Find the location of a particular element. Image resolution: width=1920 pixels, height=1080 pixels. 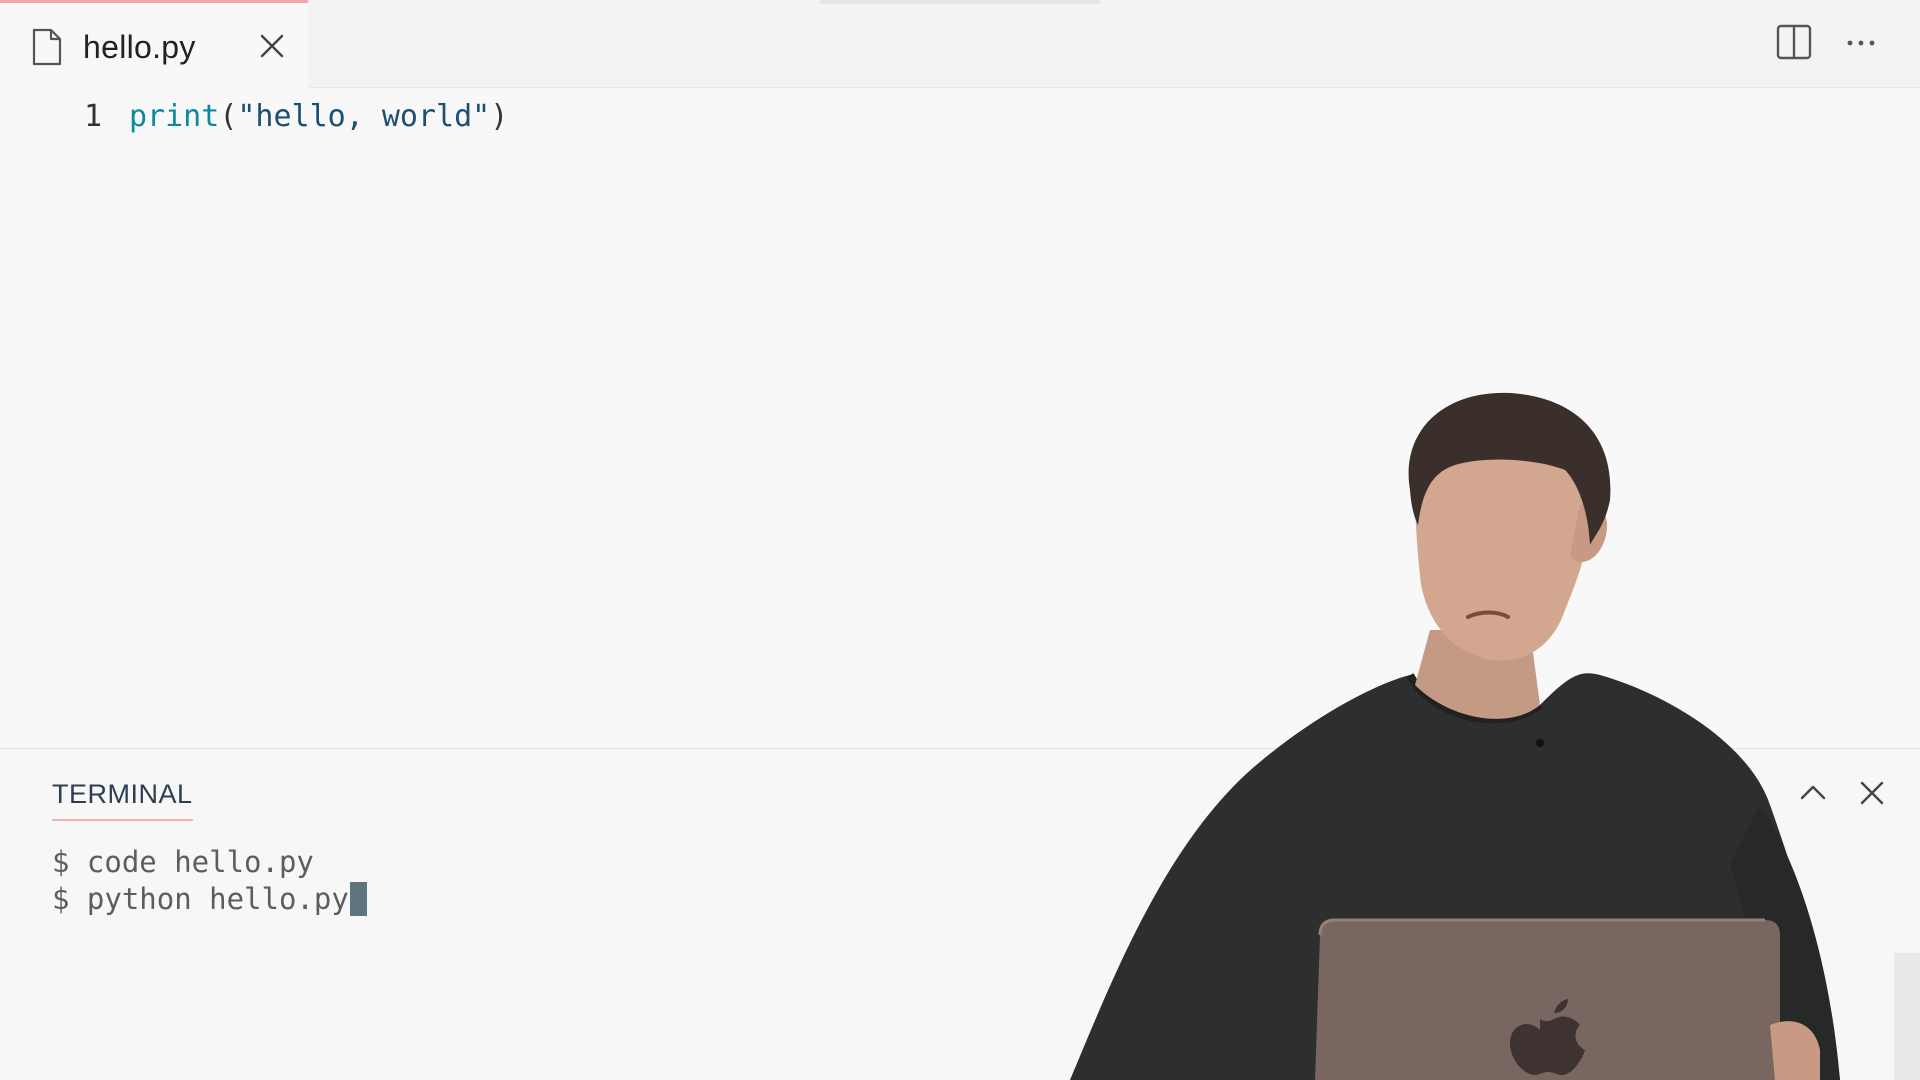

terminal-input-line: $ python hello.py is located at coordinates (209, 899).